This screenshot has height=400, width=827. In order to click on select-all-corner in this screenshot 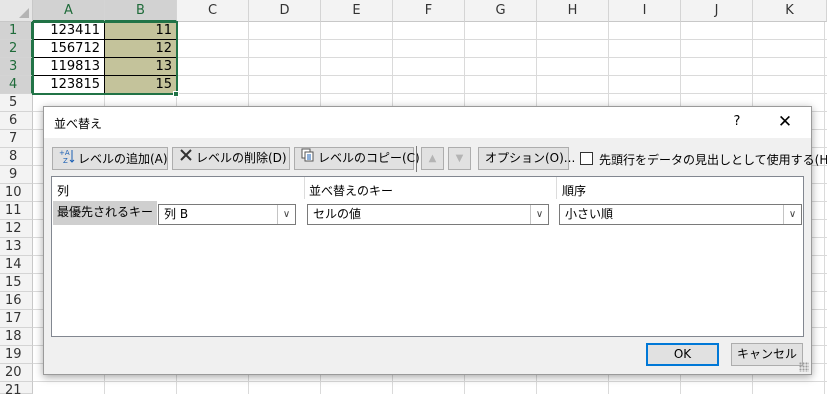, I will do `click(16, 11)`.